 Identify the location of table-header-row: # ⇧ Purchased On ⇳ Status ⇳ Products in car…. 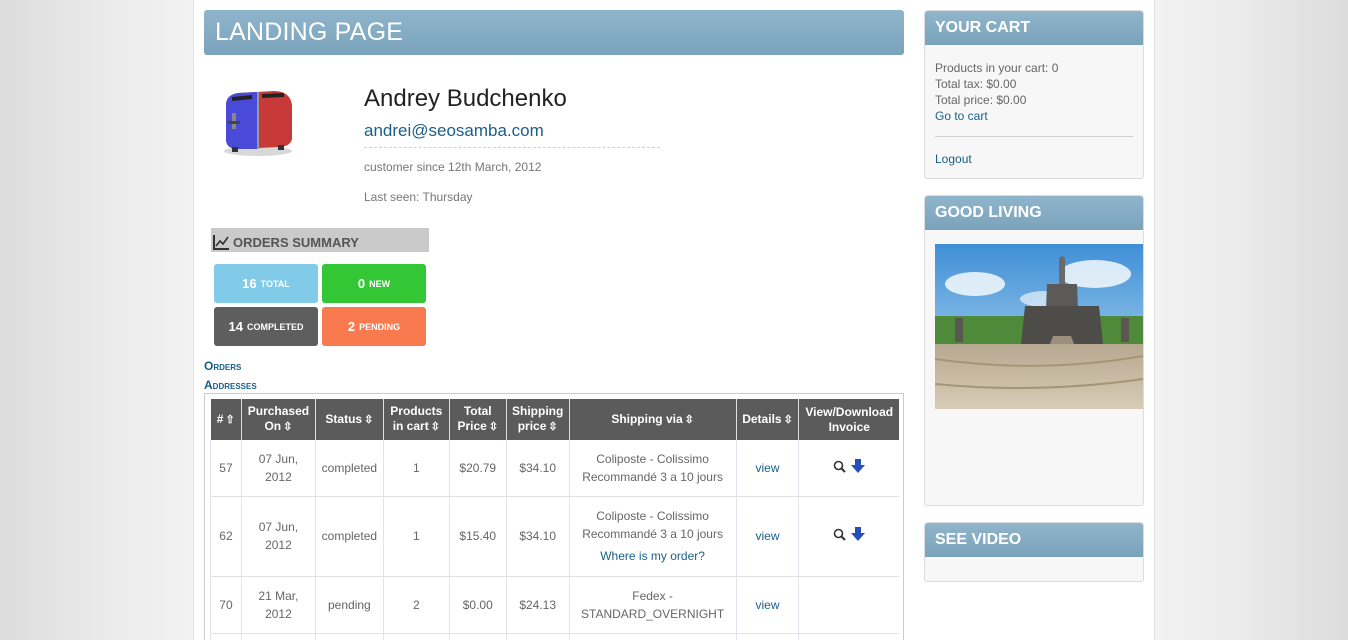
(554, 419).